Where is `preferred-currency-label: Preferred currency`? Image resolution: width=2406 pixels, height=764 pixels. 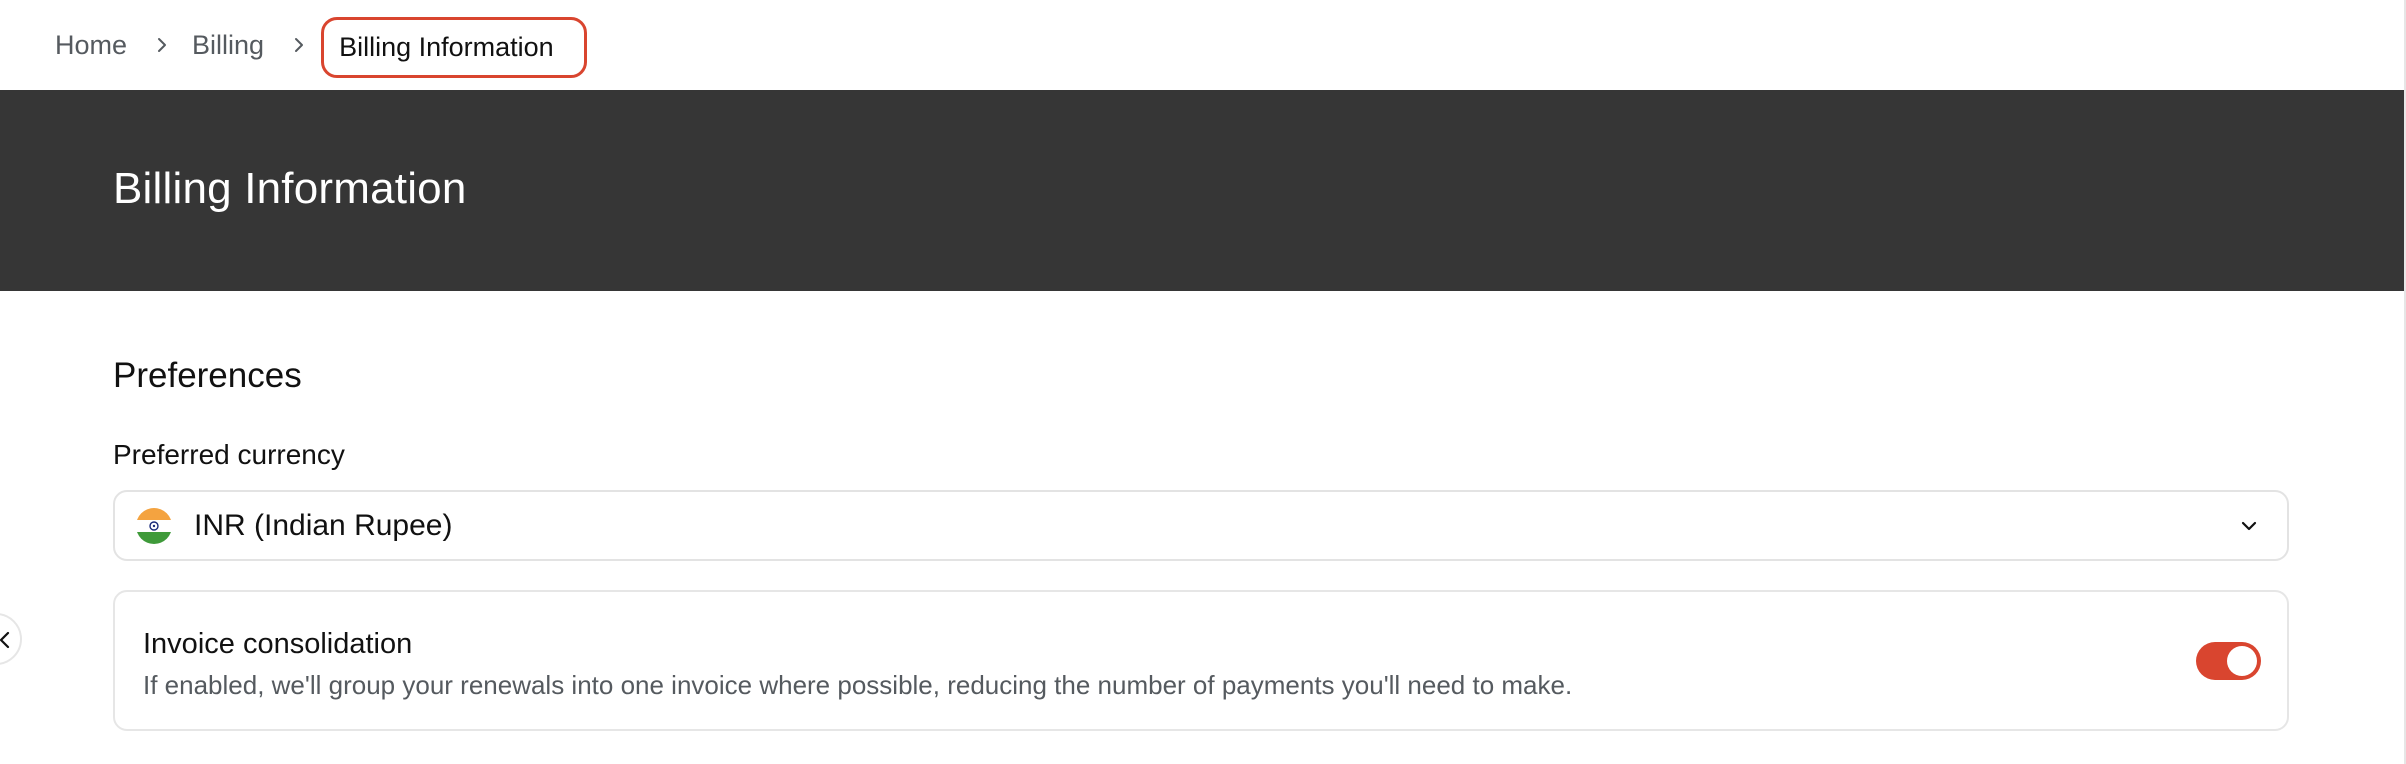
preferred-currency-label: Preferred currency is located at coordinates (229, 454).